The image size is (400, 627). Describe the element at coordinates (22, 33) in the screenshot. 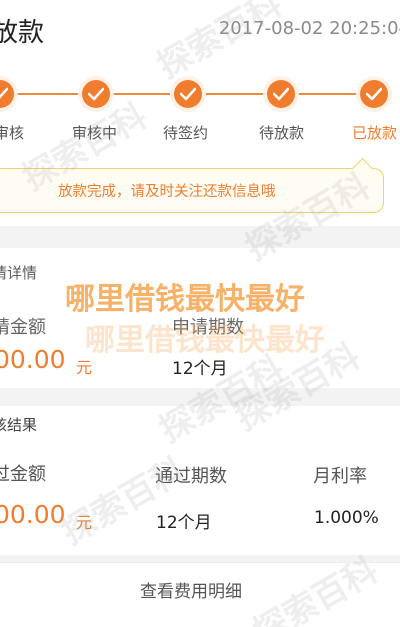

I see `page-title: 放款` at that location.